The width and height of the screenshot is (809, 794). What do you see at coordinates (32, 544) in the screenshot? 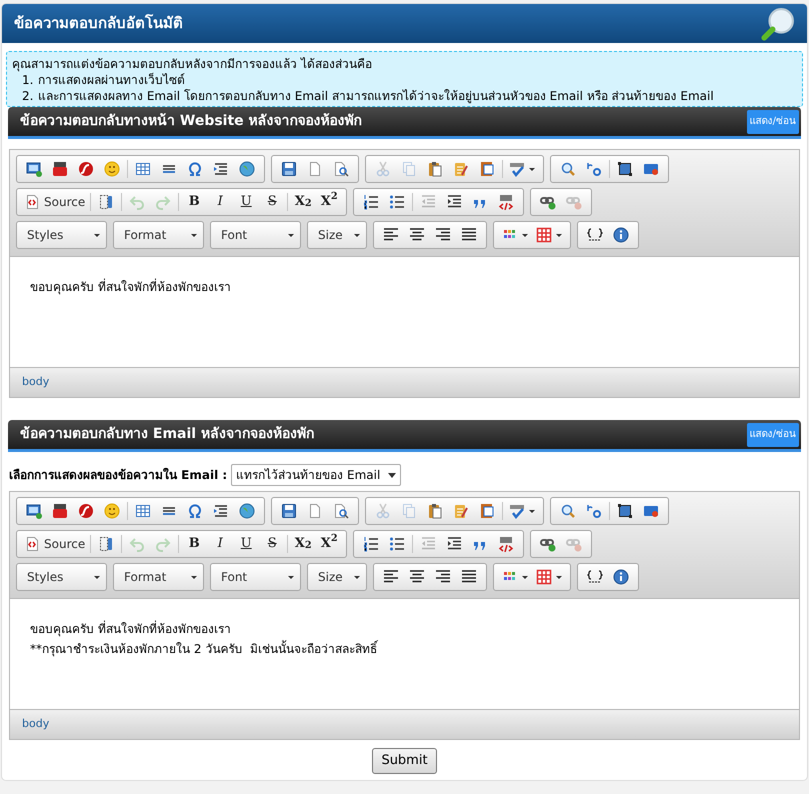
I see `source-icon` at bounding box center [32, 544].